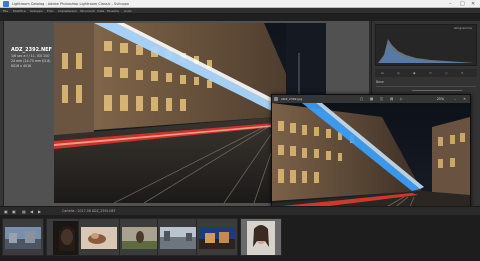 Image resolution: width=480 pixels, height=261 pixels. Describe the element at coordinates (455, 99) in the screenshot. I see `minimize-icon: –` at that location.